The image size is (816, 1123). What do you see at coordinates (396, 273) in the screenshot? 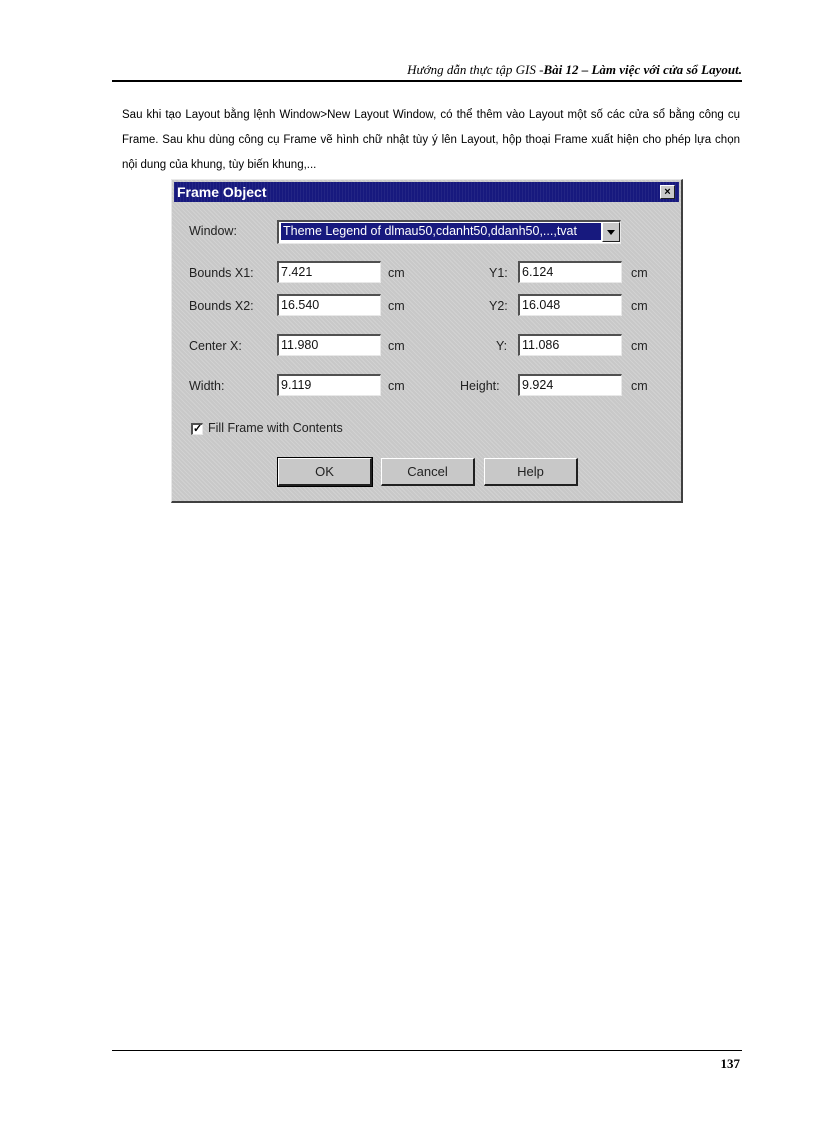
I see `bounds-x1-unit: cm` at bounding box center [396, 273].